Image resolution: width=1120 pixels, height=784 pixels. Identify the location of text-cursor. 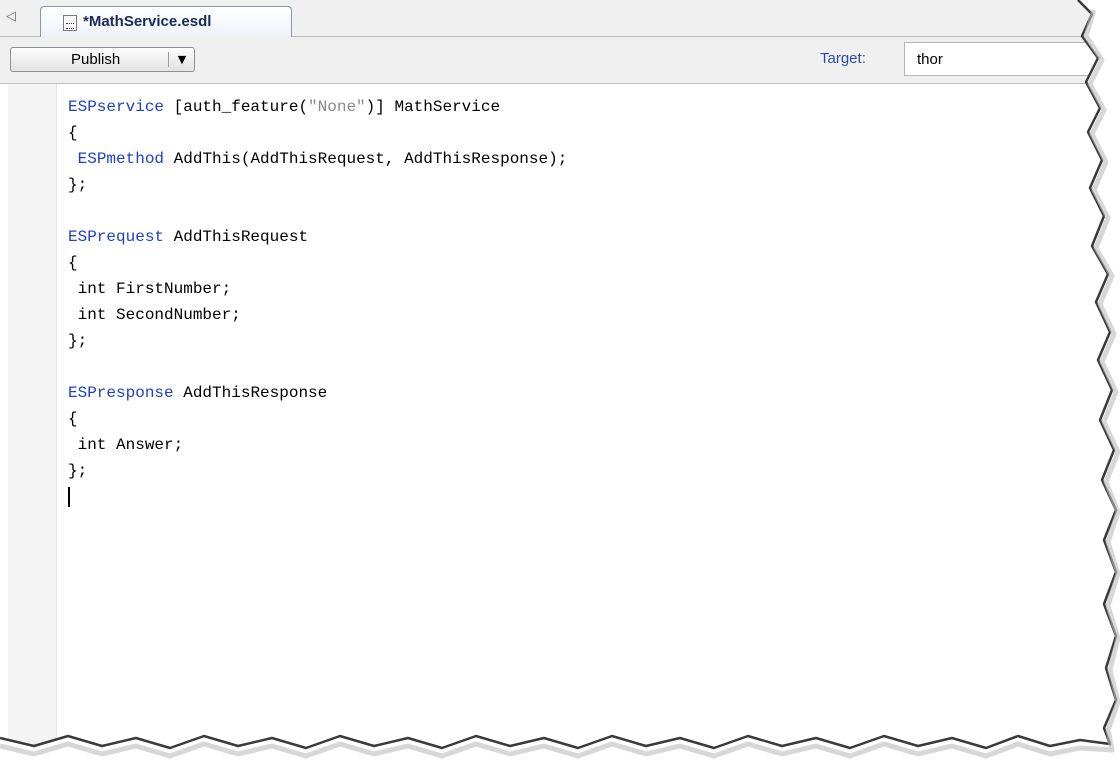
(69, 496).